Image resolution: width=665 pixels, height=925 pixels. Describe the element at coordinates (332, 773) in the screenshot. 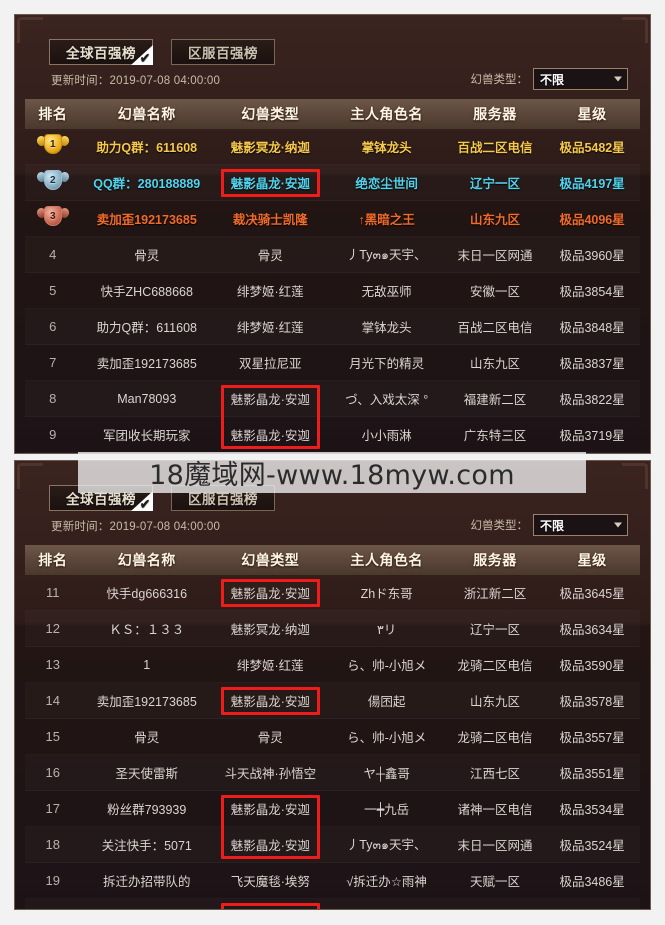

I see `table-row: 16 圣天使雷斯 斗天战神·孙悟空 ヤ┼鑫哥 江西七区 极品3551星` at that location.